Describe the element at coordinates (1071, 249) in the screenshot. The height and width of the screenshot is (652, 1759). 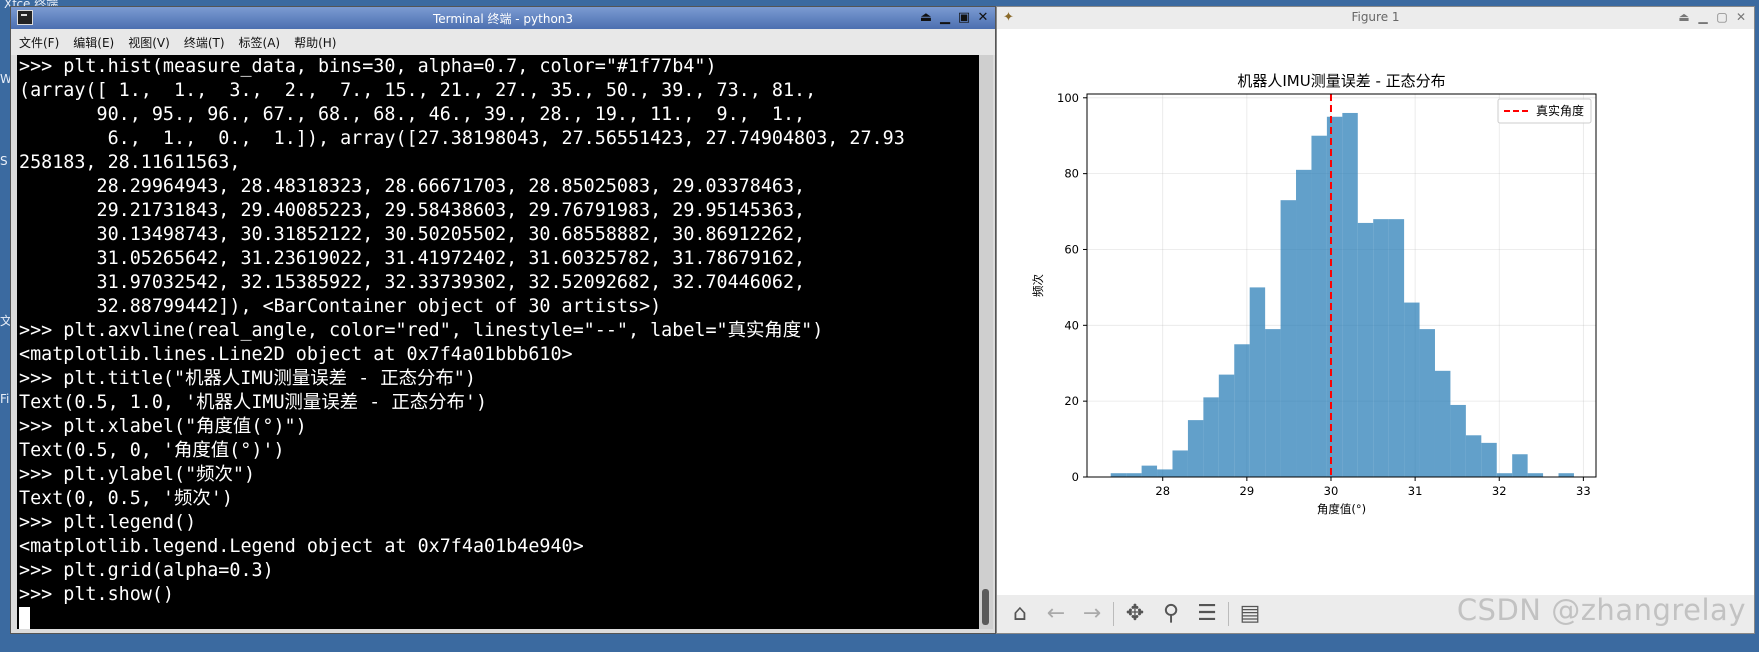
I see `y-tick-label: 60` at that location.